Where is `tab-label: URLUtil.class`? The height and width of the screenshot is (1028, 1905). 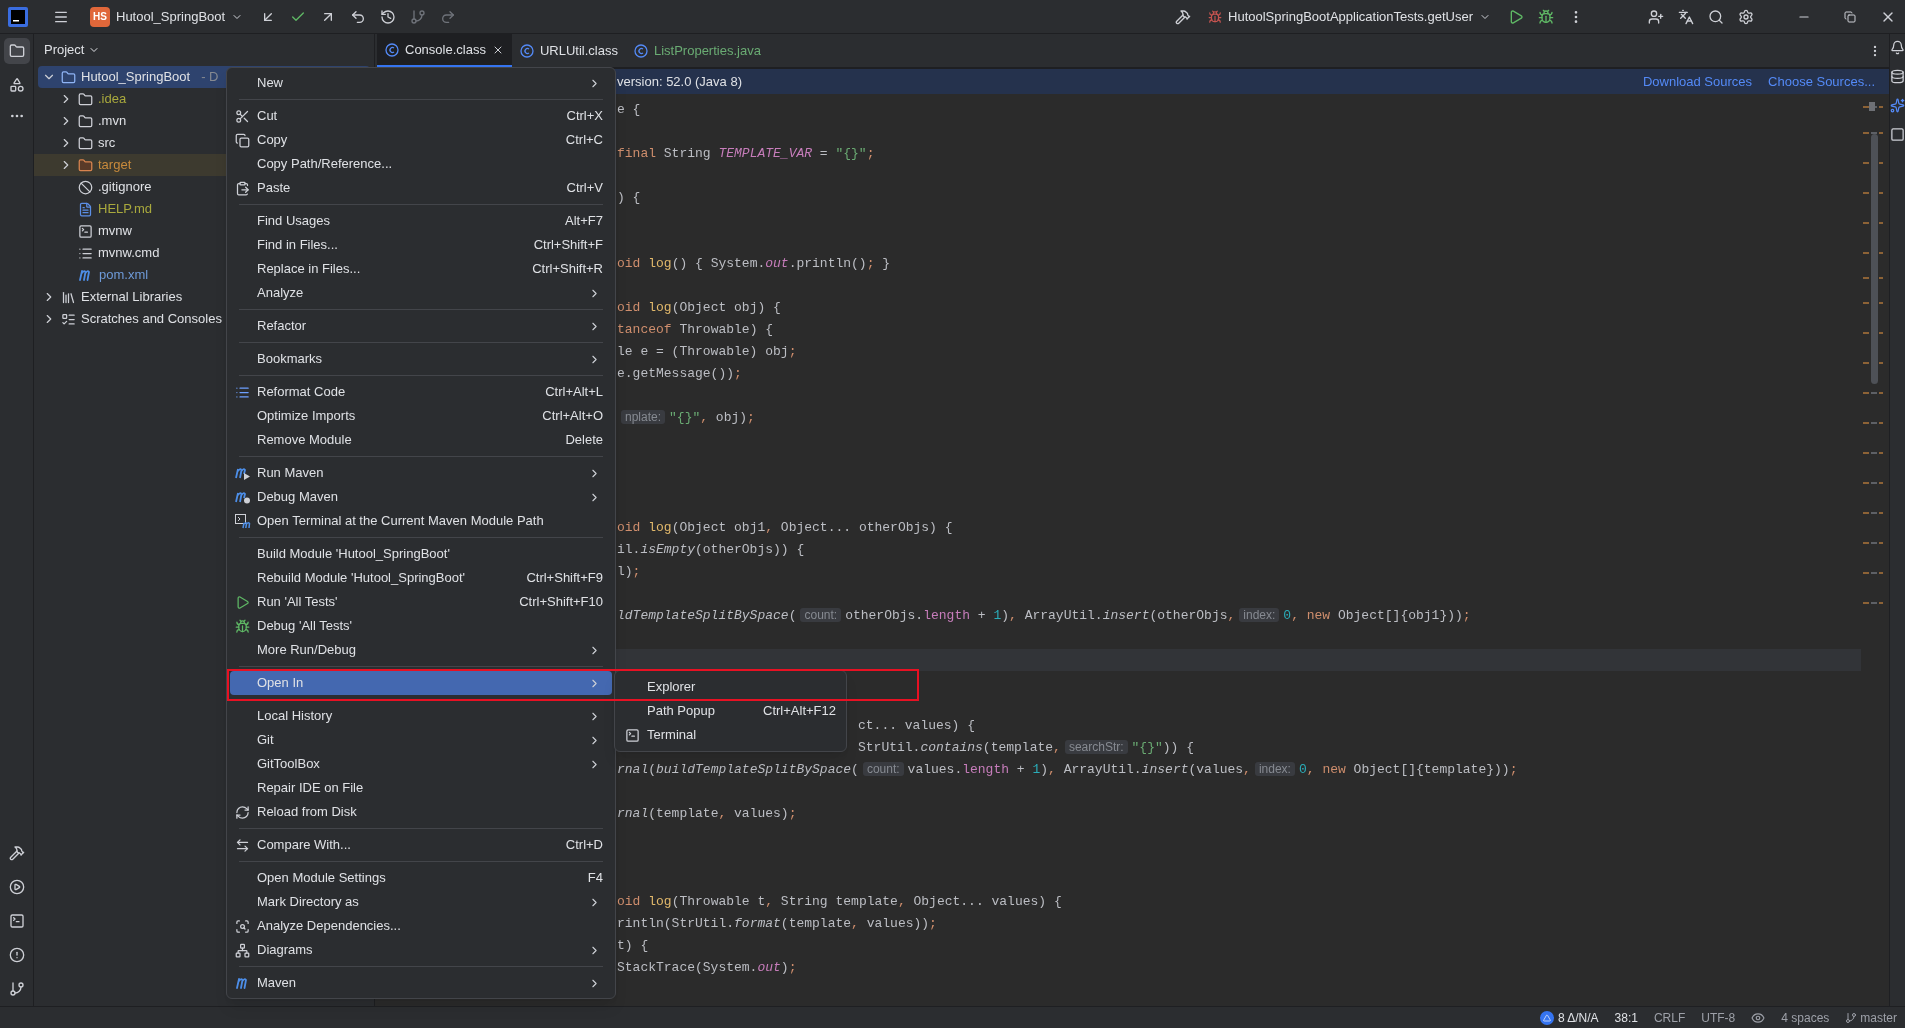 tab-label: URLUtil.class is located at coordinates (578, 50).